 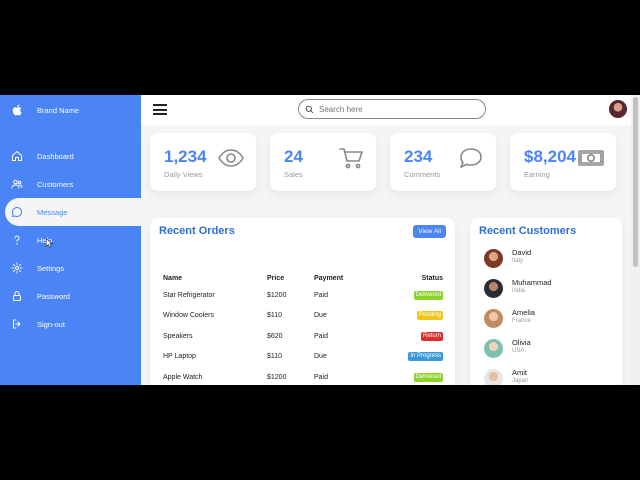 I want to click on sidebar-item-password: Password, so click(x=70, y=296).